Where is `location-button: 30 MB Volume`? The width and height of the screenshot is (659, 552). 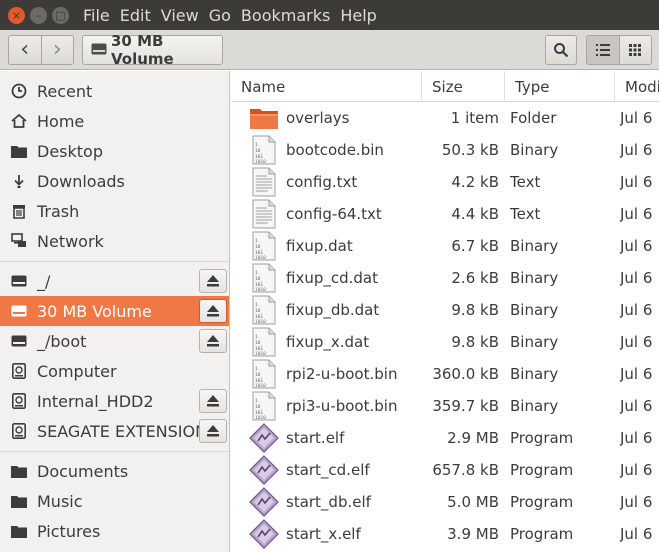 location-button: 30 MB Volume is located at coordinates (152, 50).